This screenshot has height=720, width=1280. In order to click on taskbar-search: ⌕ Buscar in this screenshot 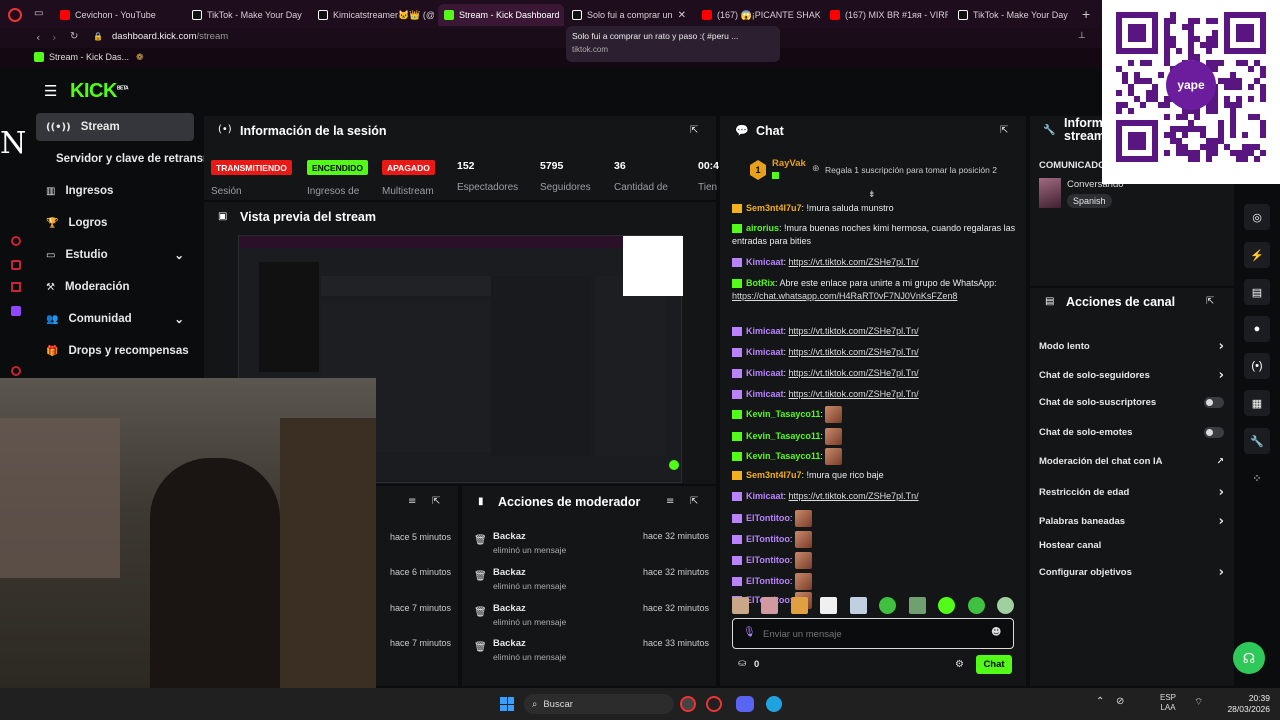, I will do `click(599, 704)`.